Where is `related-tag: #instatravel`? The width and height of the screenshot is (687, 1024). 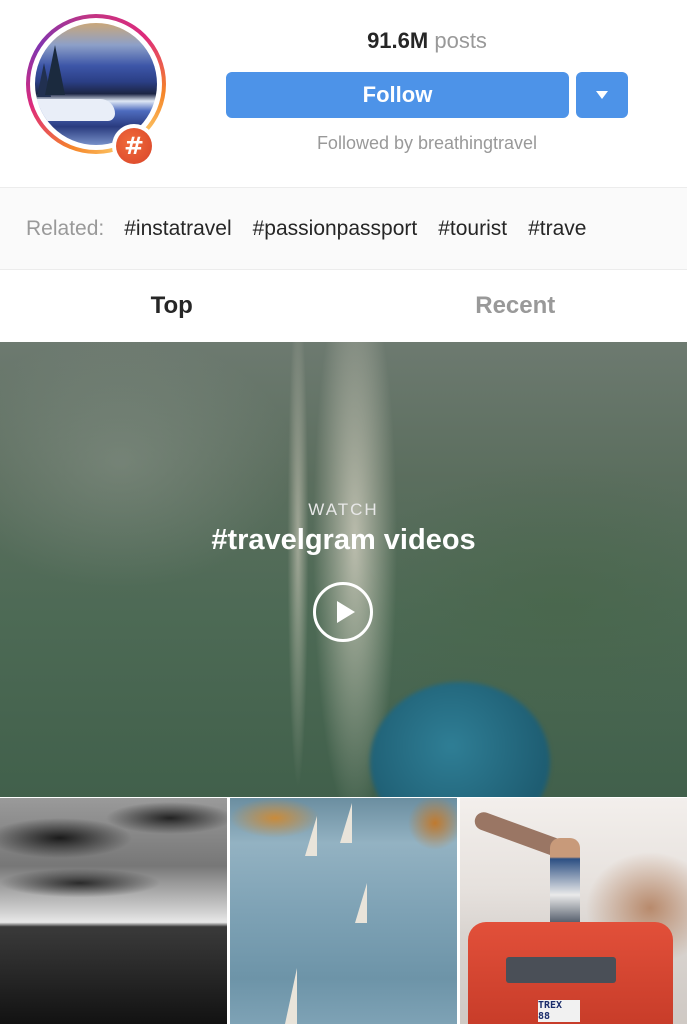
related-tag: #instatravel is located at coordinates (177, 229).